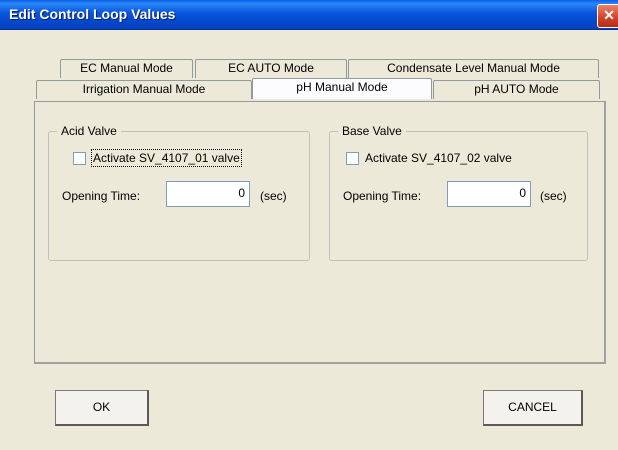  What do you see at coordinates (208, 194) in the screenshot?
I see `acid-opening-time-input: 0` at bounding box center [208, 194].